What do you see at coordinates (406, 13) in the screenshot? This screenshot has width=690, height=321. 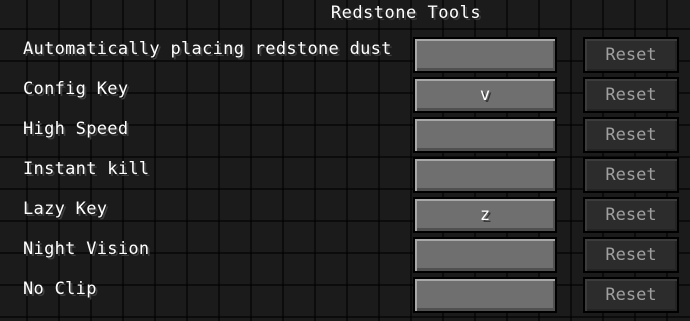 I see `screen-title: Redstone Tools` at bounding box center [406, 13].